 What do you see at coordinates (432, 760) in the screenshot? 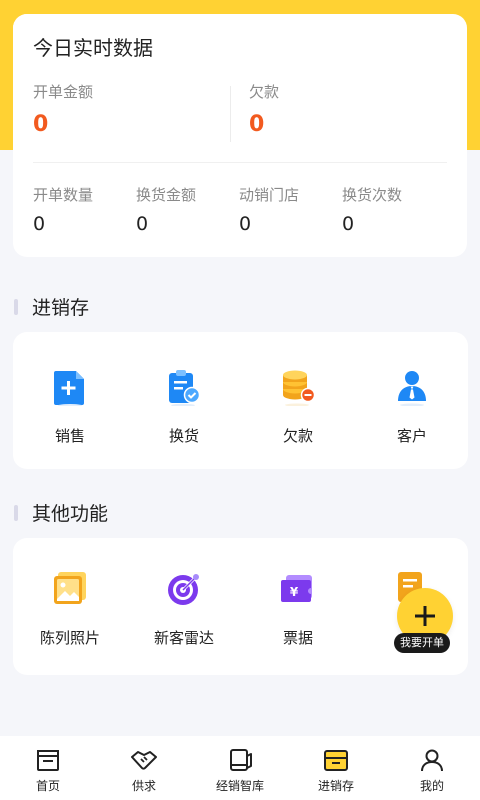
I see `user-icon` at bounding box center [432, 760].